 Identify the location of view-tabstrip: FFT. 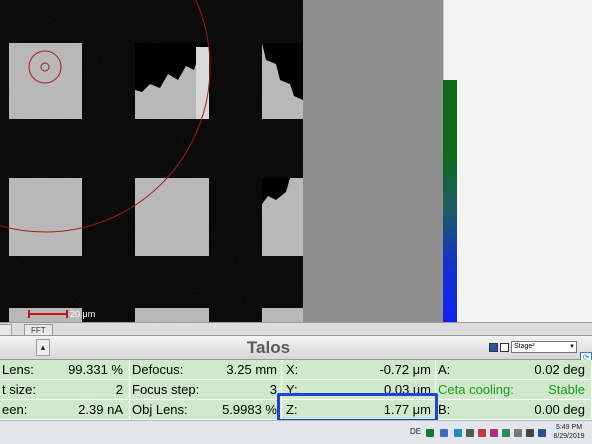
(296, 329).